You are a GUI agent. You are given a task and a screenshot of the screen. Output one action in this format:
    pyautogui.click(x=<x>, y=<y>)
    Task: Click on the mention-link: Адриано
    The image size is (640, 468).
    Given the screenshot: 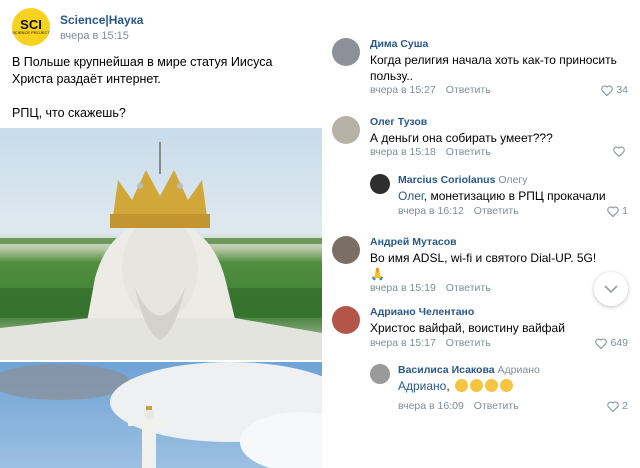 What is the action you would take?
    pyautogui.click(x=422, y=386)
    